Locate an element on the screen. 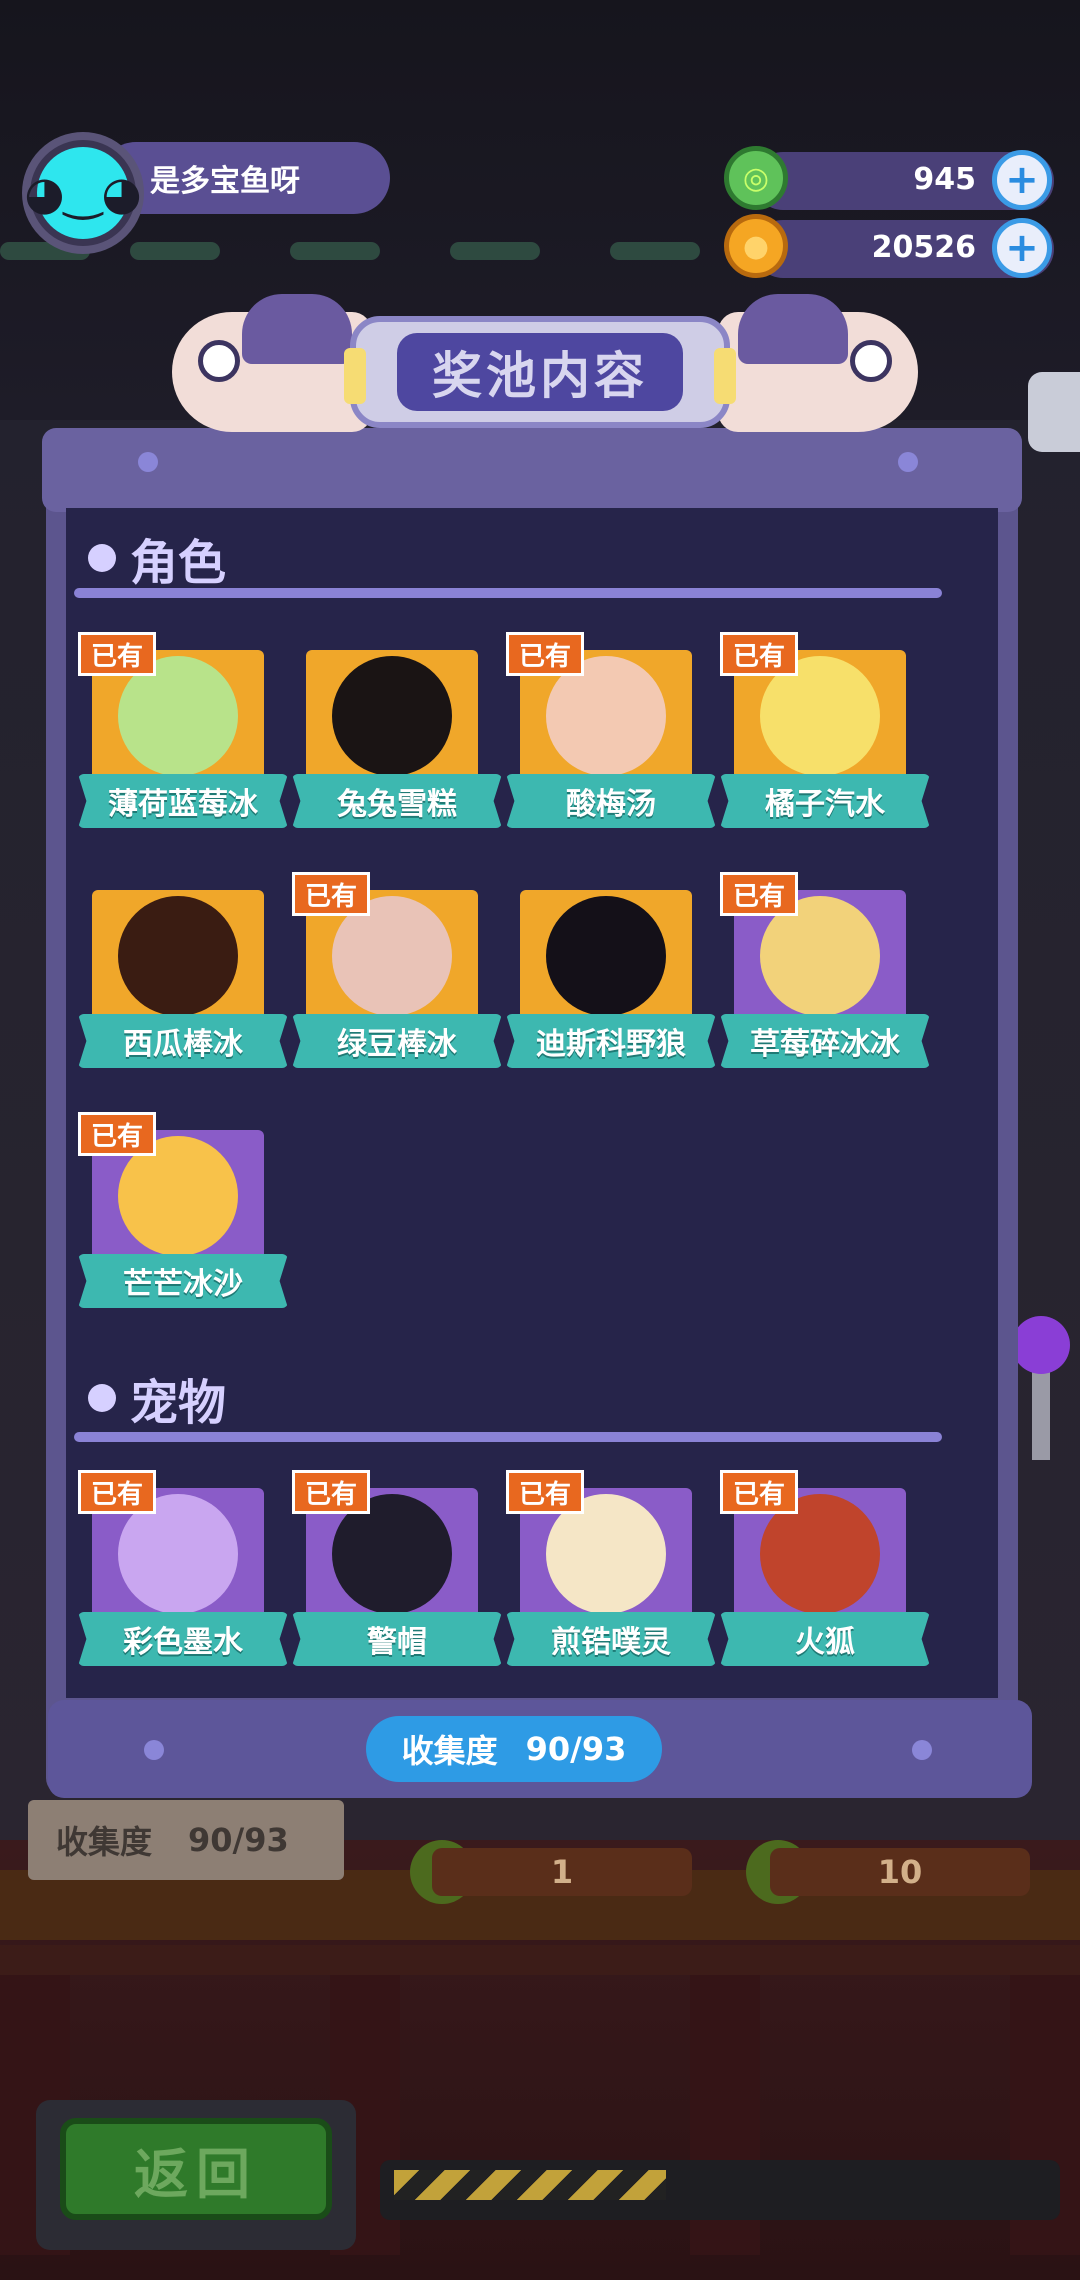 The image size is (1080, 2280). section-title-pets: 宠物 is located at coordinates (178, 1403).